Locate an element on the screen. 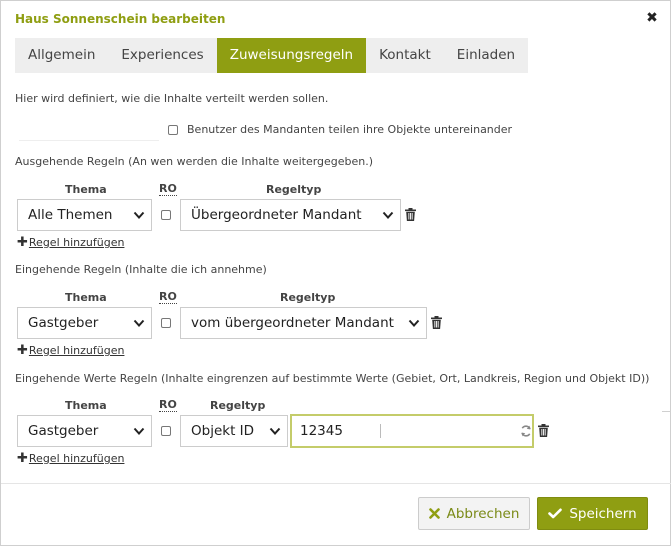 Image resolution: width=671 pixels, height=546 pixels. dialog-title: Haus Sonnenschein bearbeiten is located at coordinates (120, 19).